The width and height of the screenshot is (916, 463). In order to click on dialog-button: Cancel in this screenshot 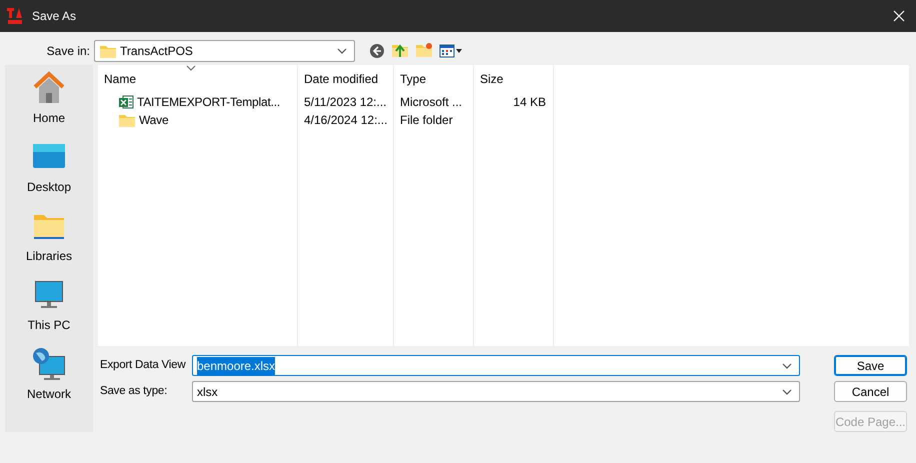, I will do `click(870, 391)`.